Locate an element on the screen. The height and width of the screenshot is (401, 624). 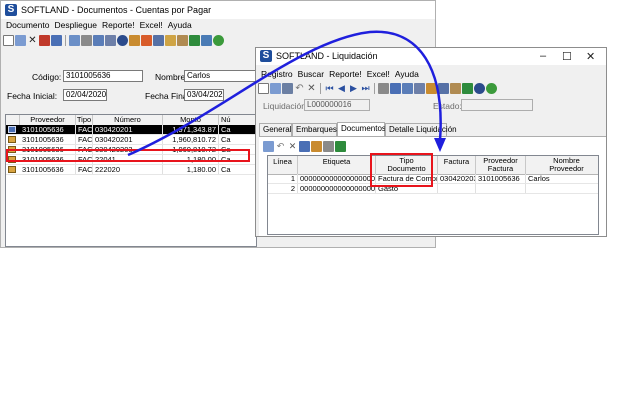
tab-documentos: Documentos is located at coordinates (361, 129).